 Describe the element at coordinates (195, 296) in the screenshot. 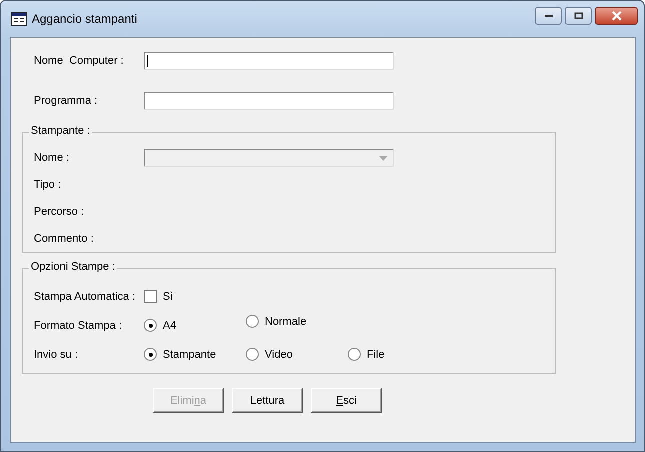

I see `checkbox: Sì` at that location.